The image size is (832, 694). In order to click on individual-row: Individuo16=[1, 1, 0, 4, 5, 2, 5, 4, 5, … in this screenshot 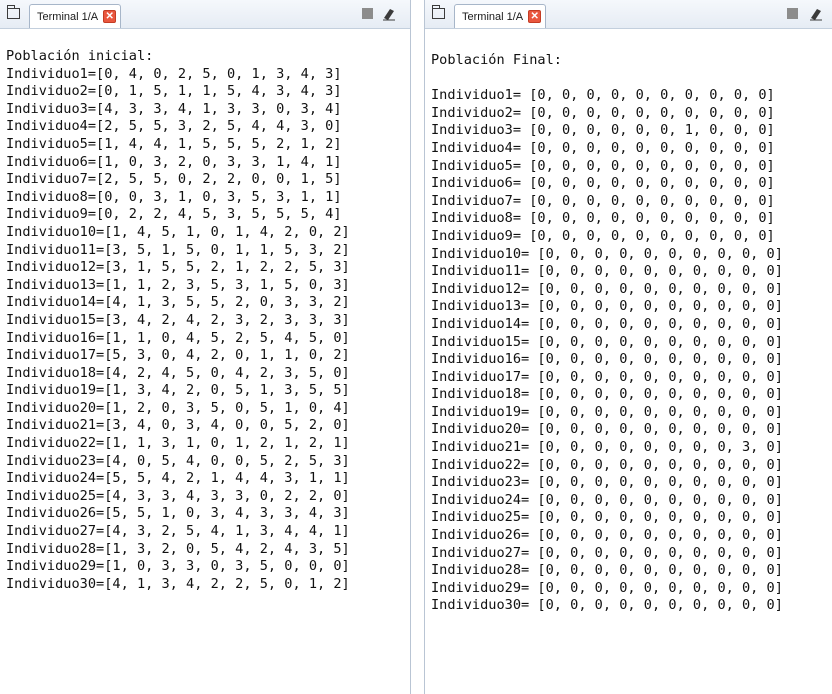, I will do `click(178, 337)`.